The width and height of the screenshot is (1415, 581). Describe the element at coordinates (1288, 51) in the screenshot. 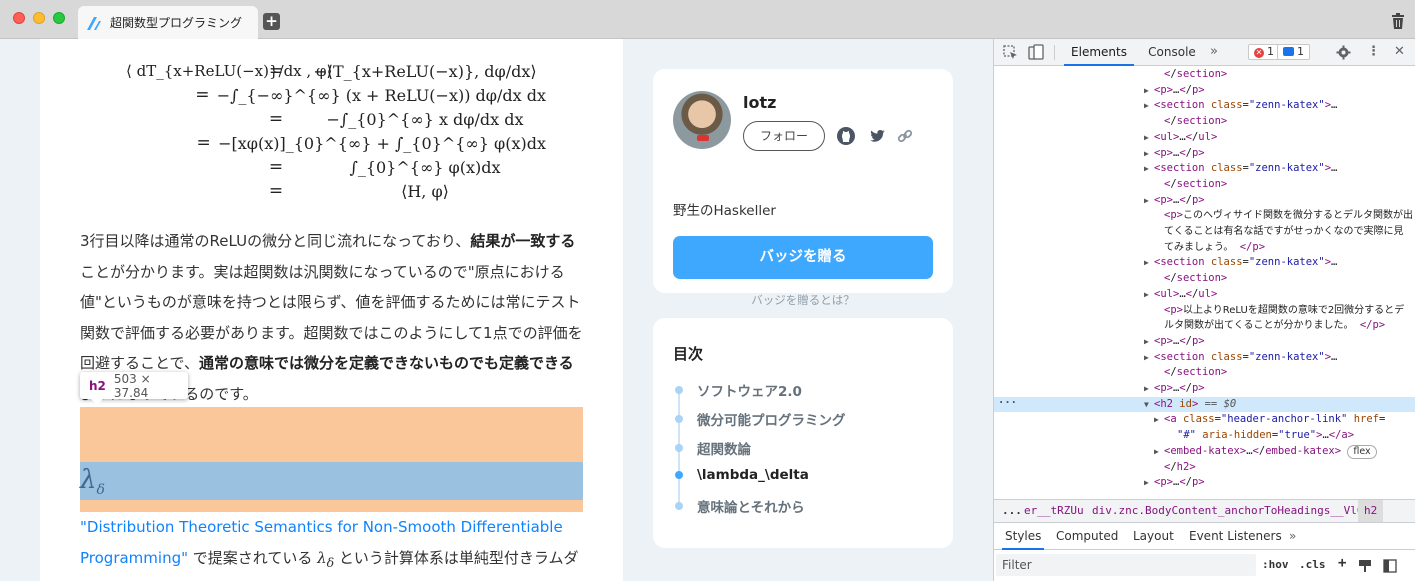

I see `message-icon` at that location.